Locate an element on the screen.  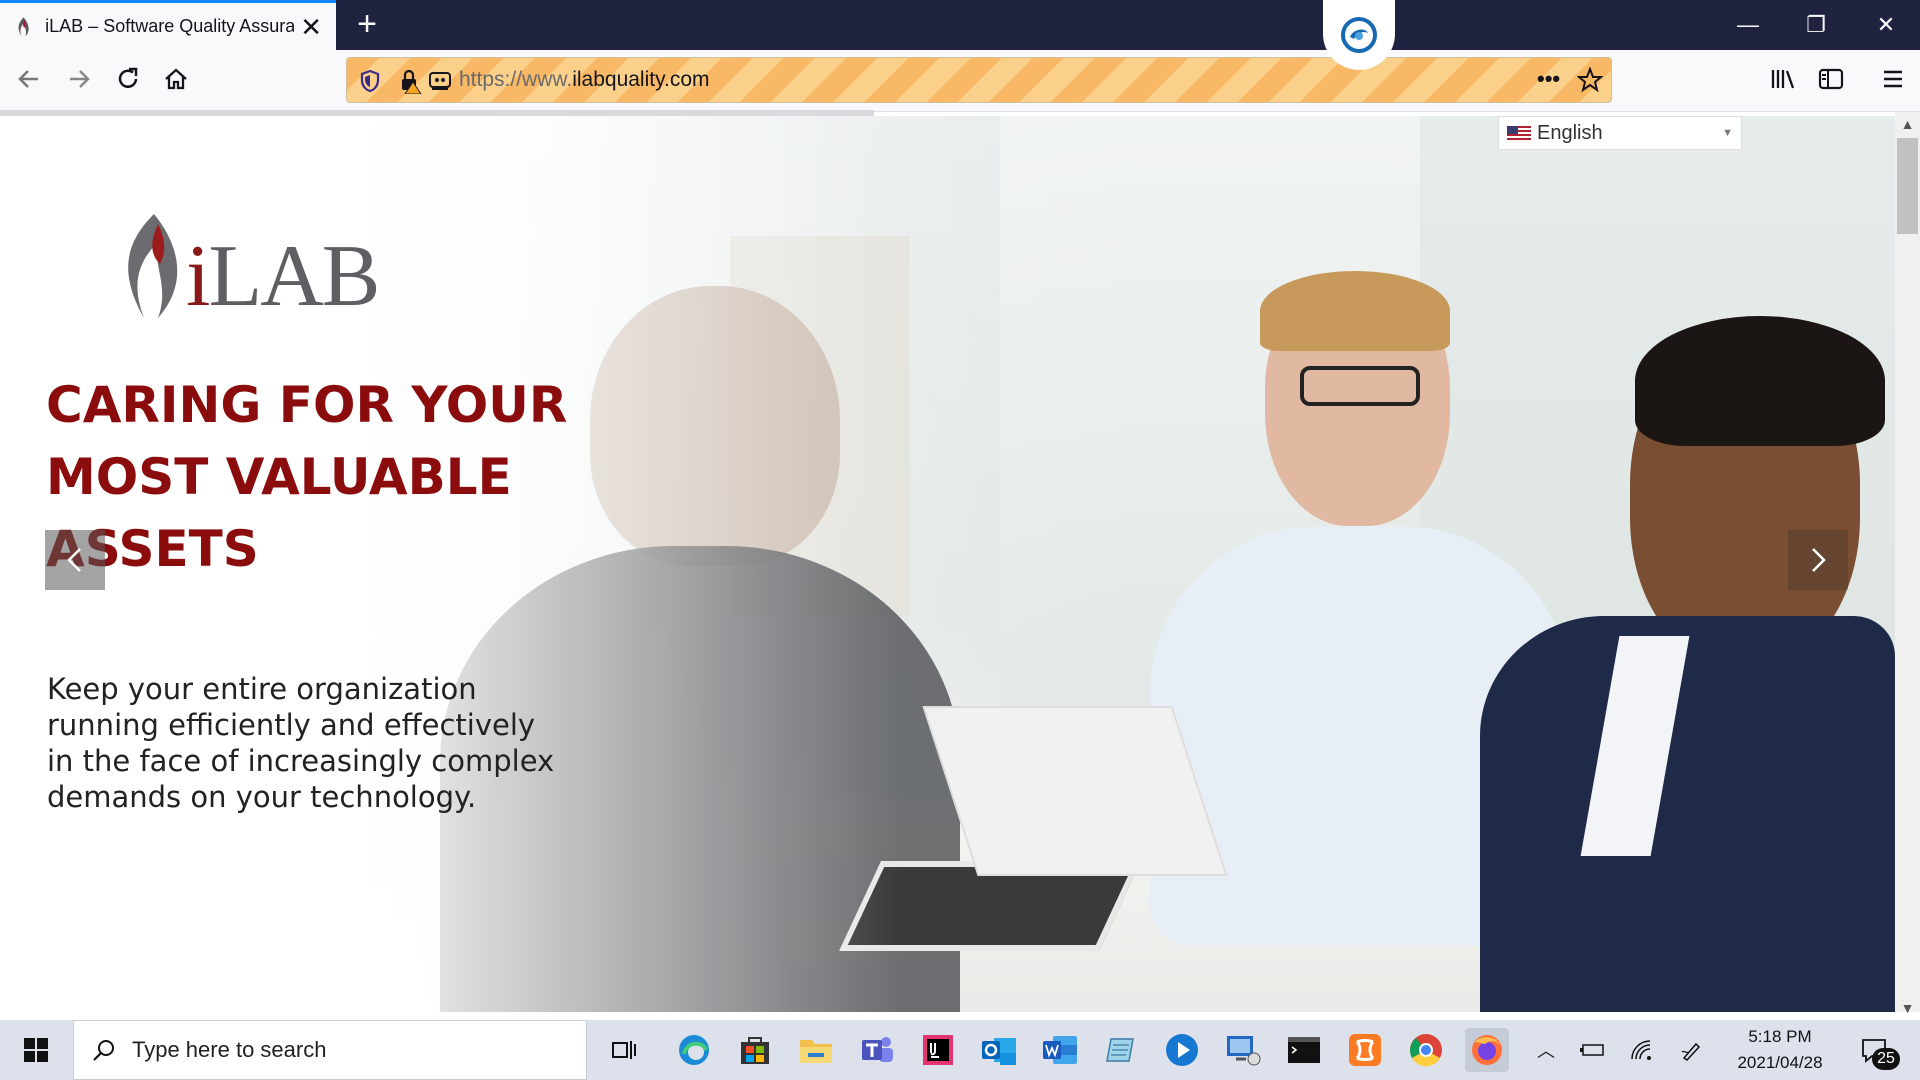
remote-support-extension-icon is located at coordinates (1359, 35).